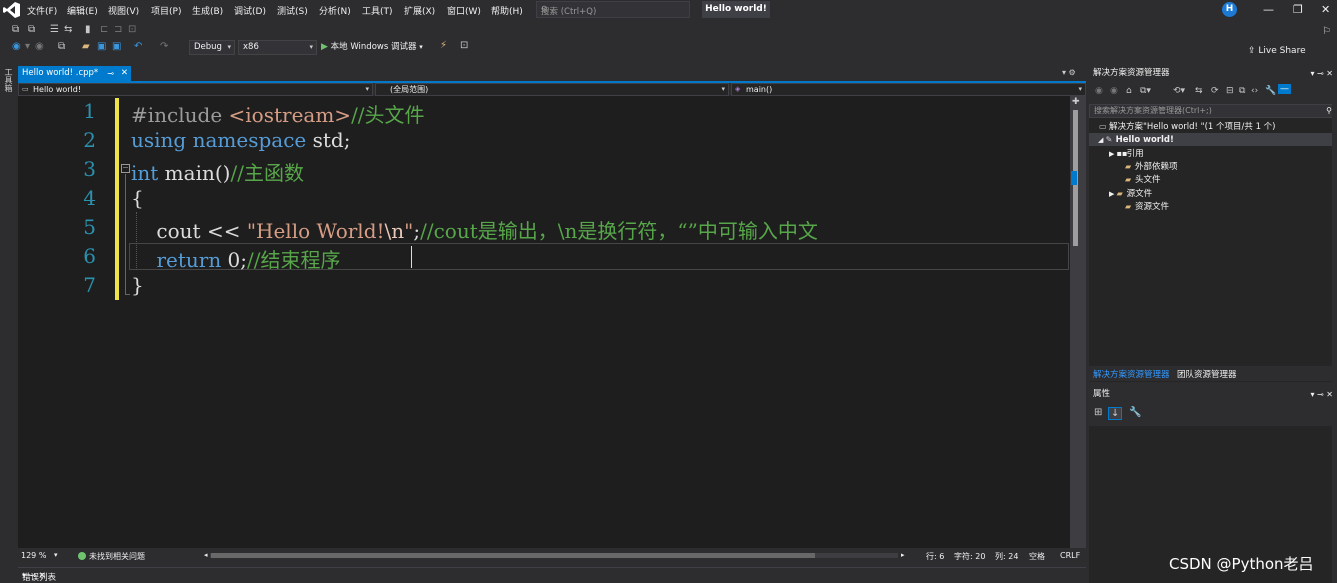 The width and height of the screenshot is (1337, 583). Describe the element at coordinates (127, 294) in the screenshot. I see `outline-end` at that location.